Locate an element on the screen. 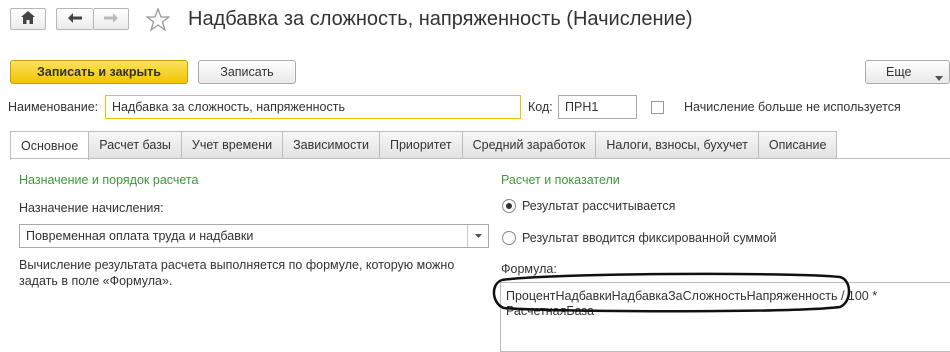 The height and width of the screenshot is (352, 950). highlight-ellipse is located at coordinates (672, 294).